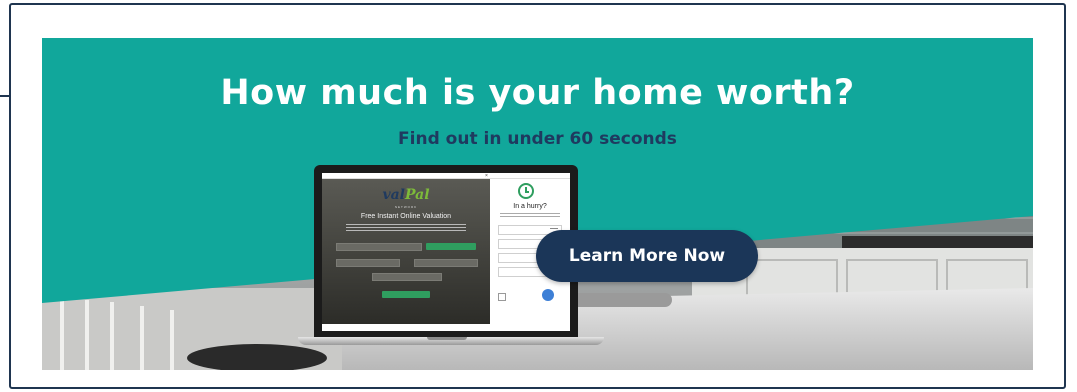 The width and height of the screenshot is (1077, 392). I want to click on postcode-input, so click(379, 247).